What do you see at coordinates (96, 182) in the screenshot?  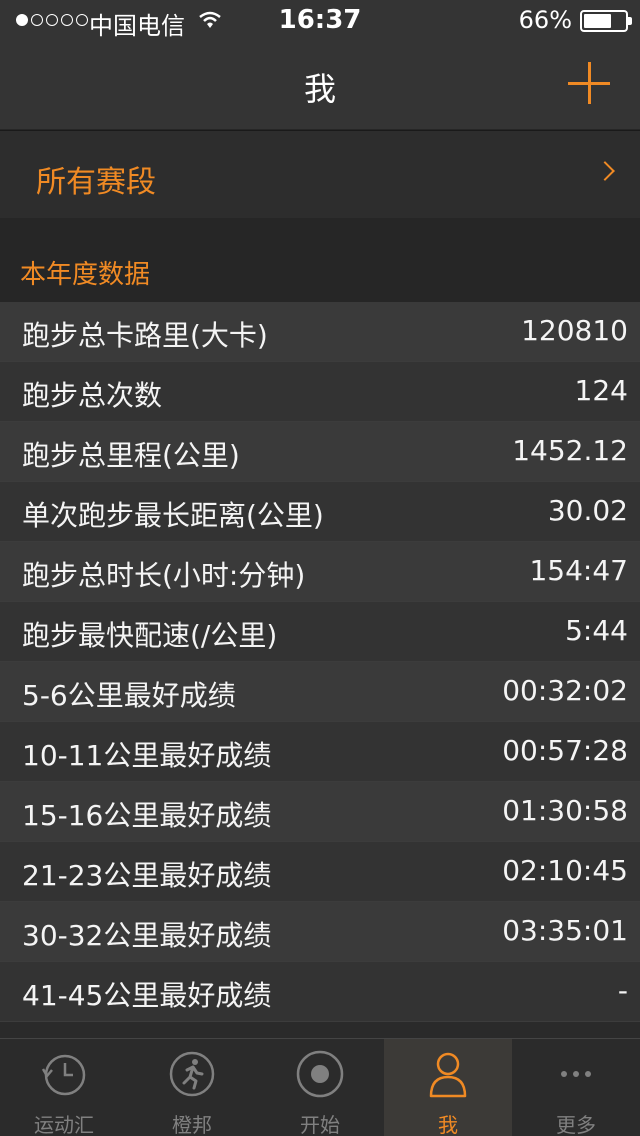 I see `all-races-label: 所有赛段` at bounding box center [96, 182].